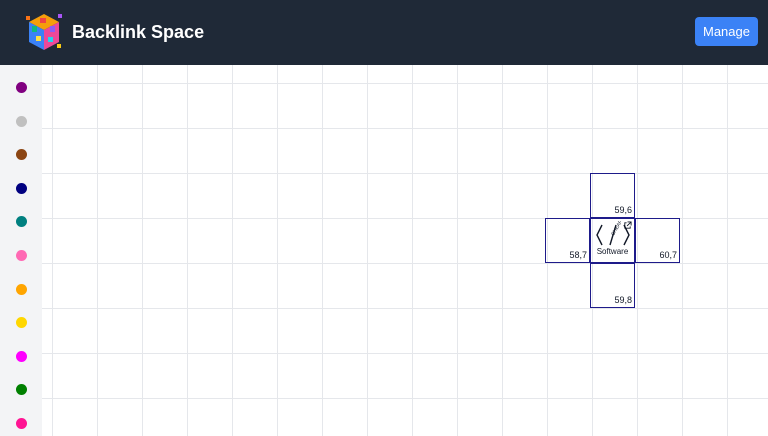 The width and height of the screenshot is (768, 436). Describe the element at coordinates (623, 300) in the screenshot. I see `cell-coordinate-label: 59,8` at that location.